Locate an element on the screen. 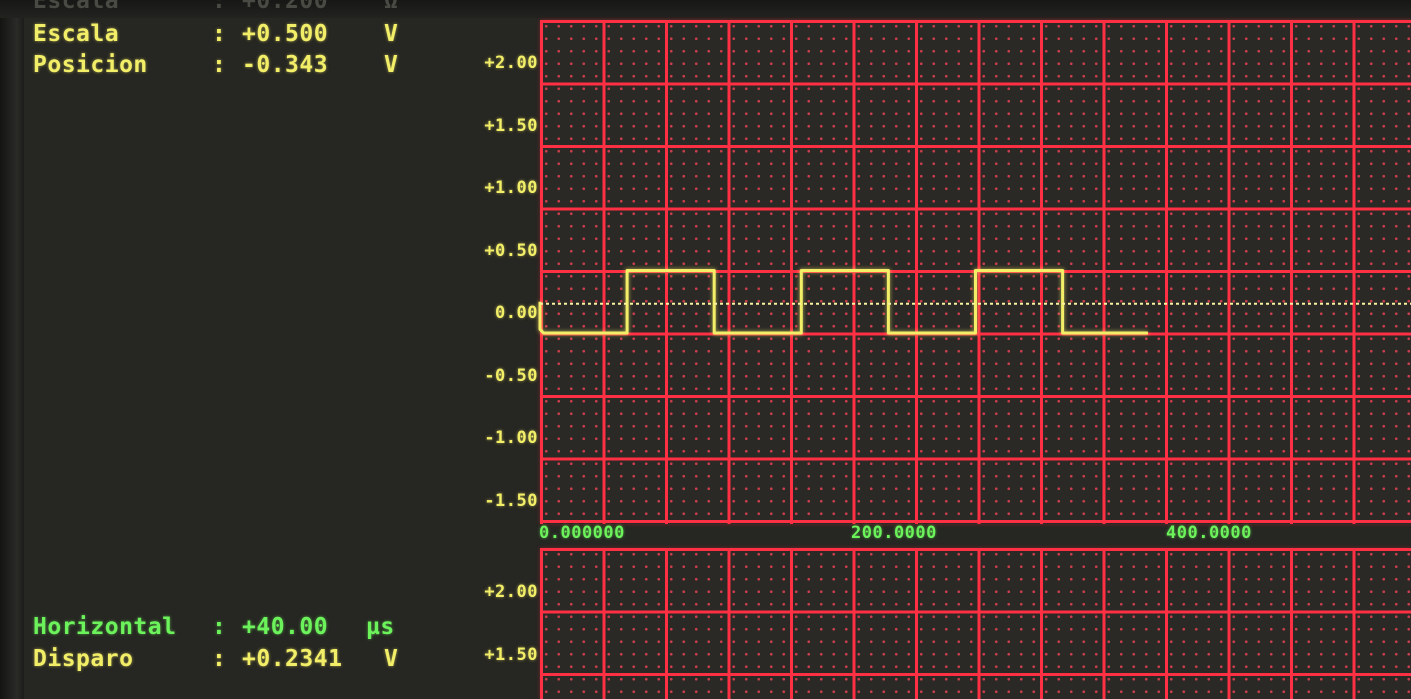  horizontal-label: Horizontal is located at coordinates (105, 627).